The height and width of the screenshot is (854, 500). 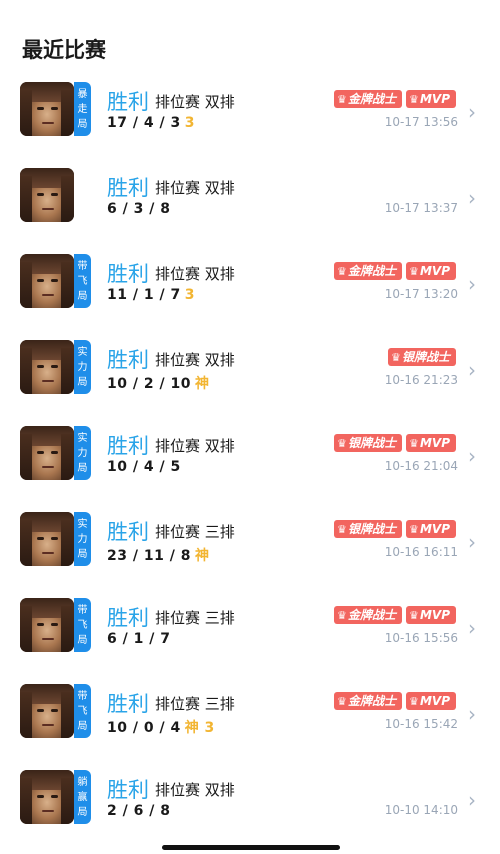 I want to click on match-tag-char: 力, so click(x=82, y=367).